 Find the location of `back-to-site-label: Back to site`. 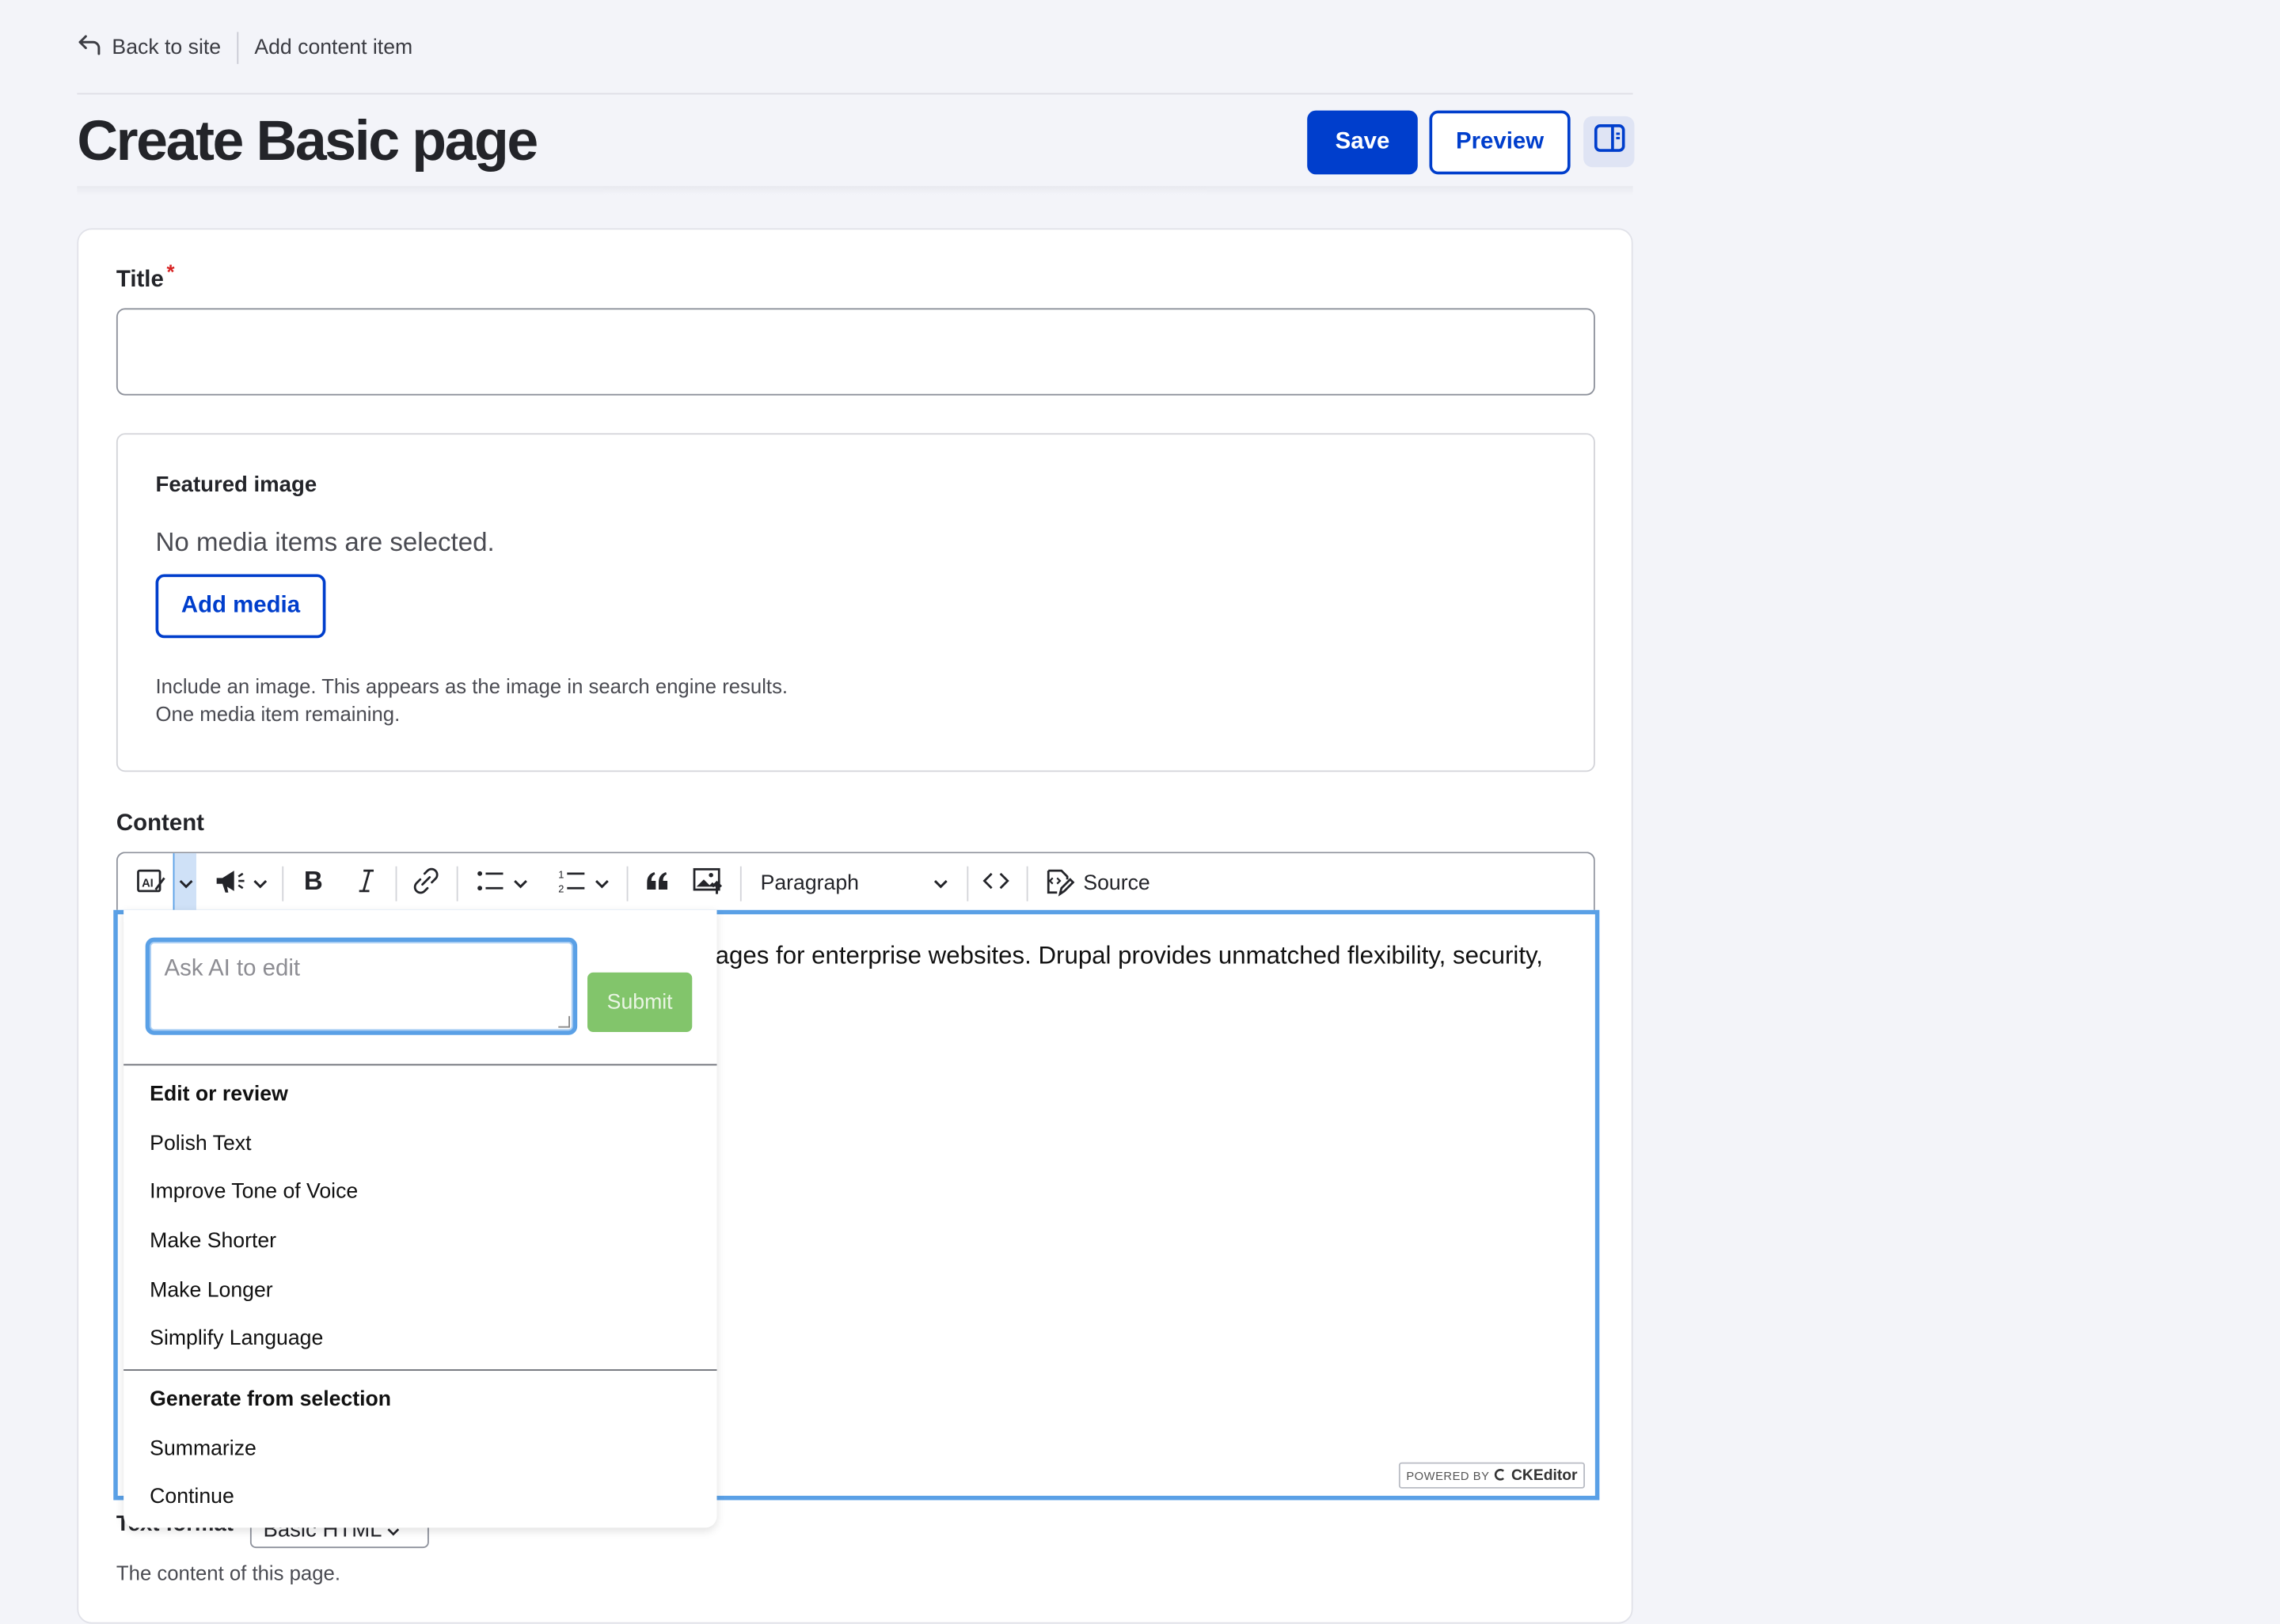

back-to-site-label: Back to site is located at coordinates (167, 48).